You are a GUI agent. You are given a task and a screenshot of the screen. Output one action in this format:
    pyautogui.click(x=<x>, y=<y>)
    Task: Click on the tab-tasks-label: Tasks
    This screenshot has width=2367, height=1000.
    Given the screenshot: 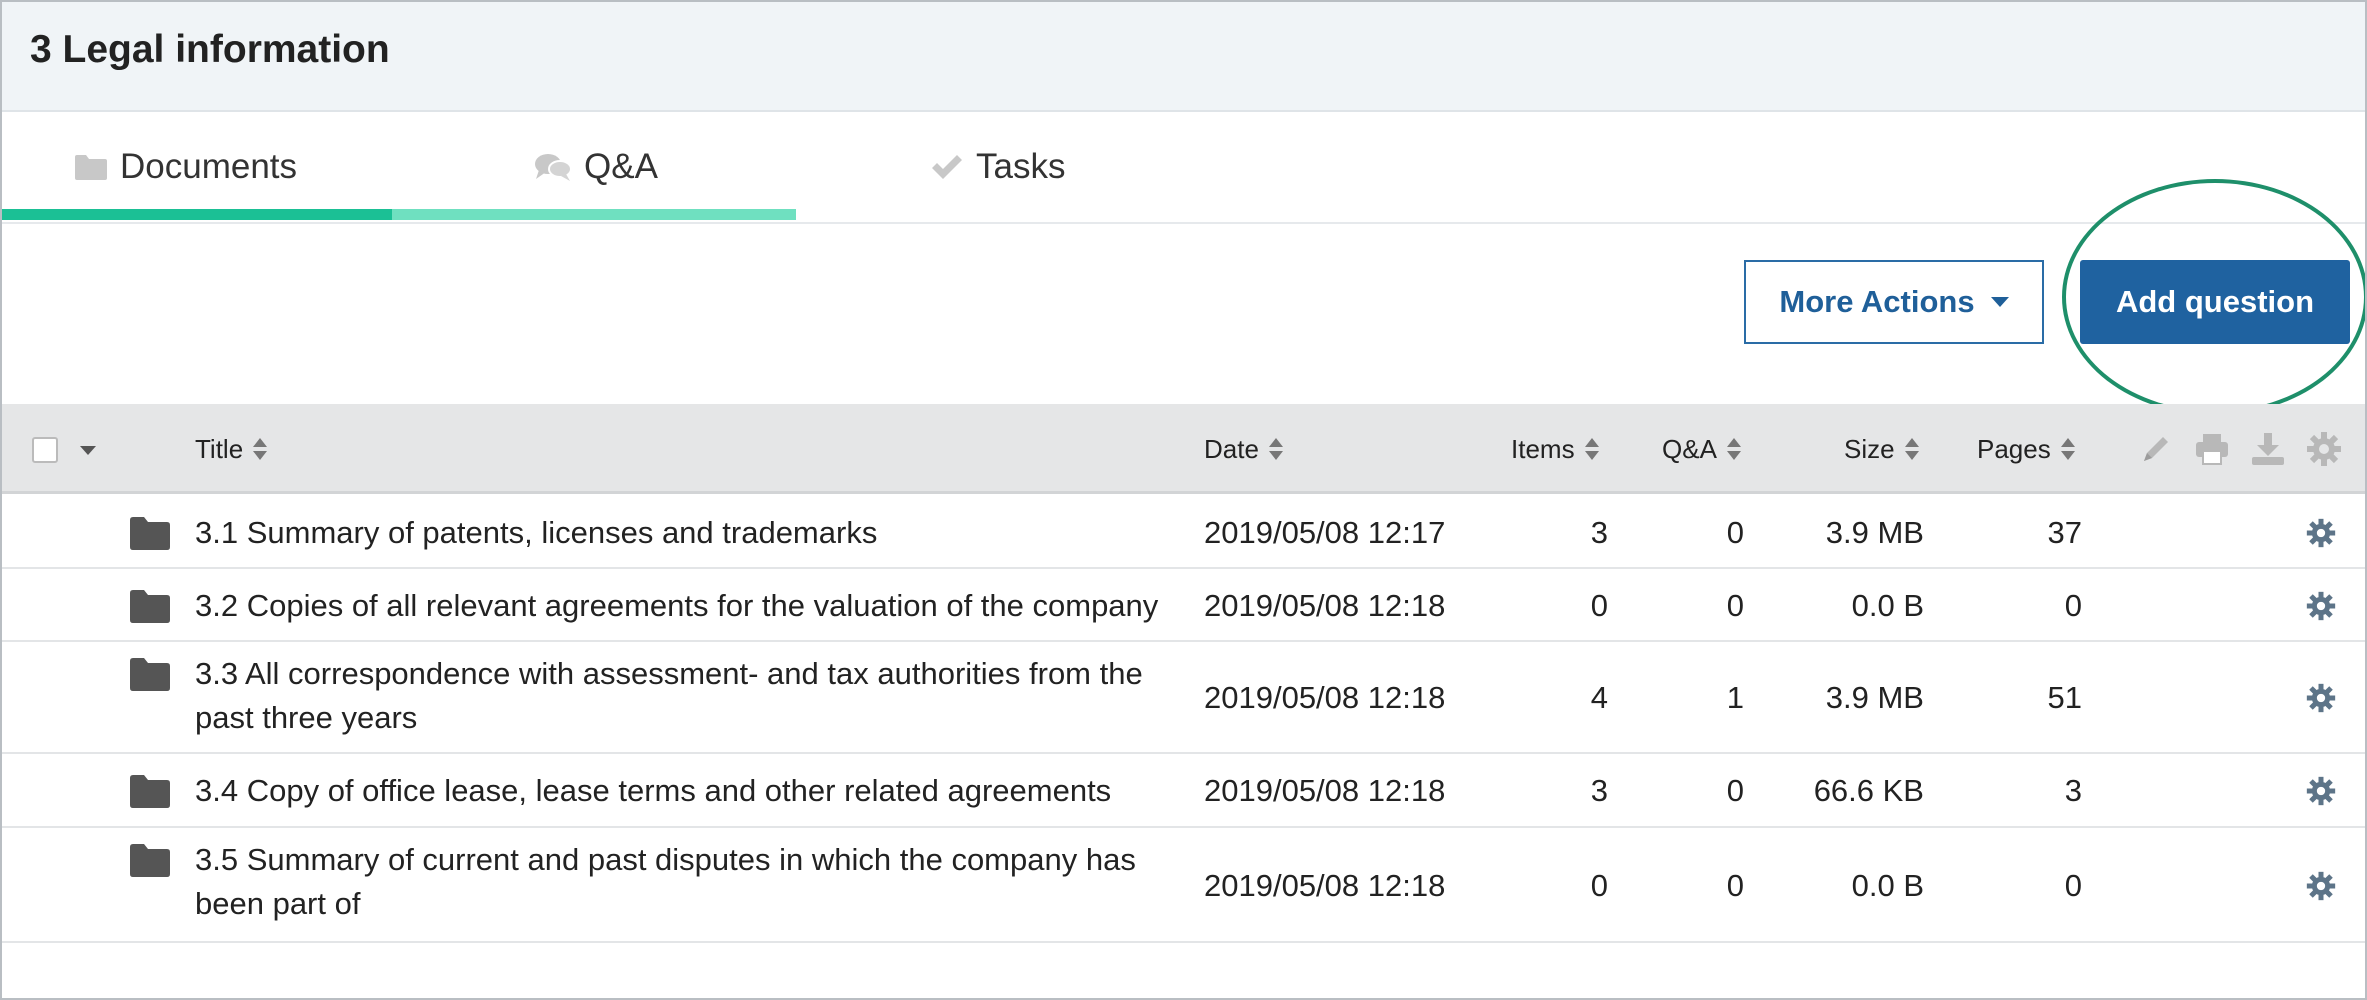 What is the action you would take?
    pyautogui.click(x=1021, y=166)
    